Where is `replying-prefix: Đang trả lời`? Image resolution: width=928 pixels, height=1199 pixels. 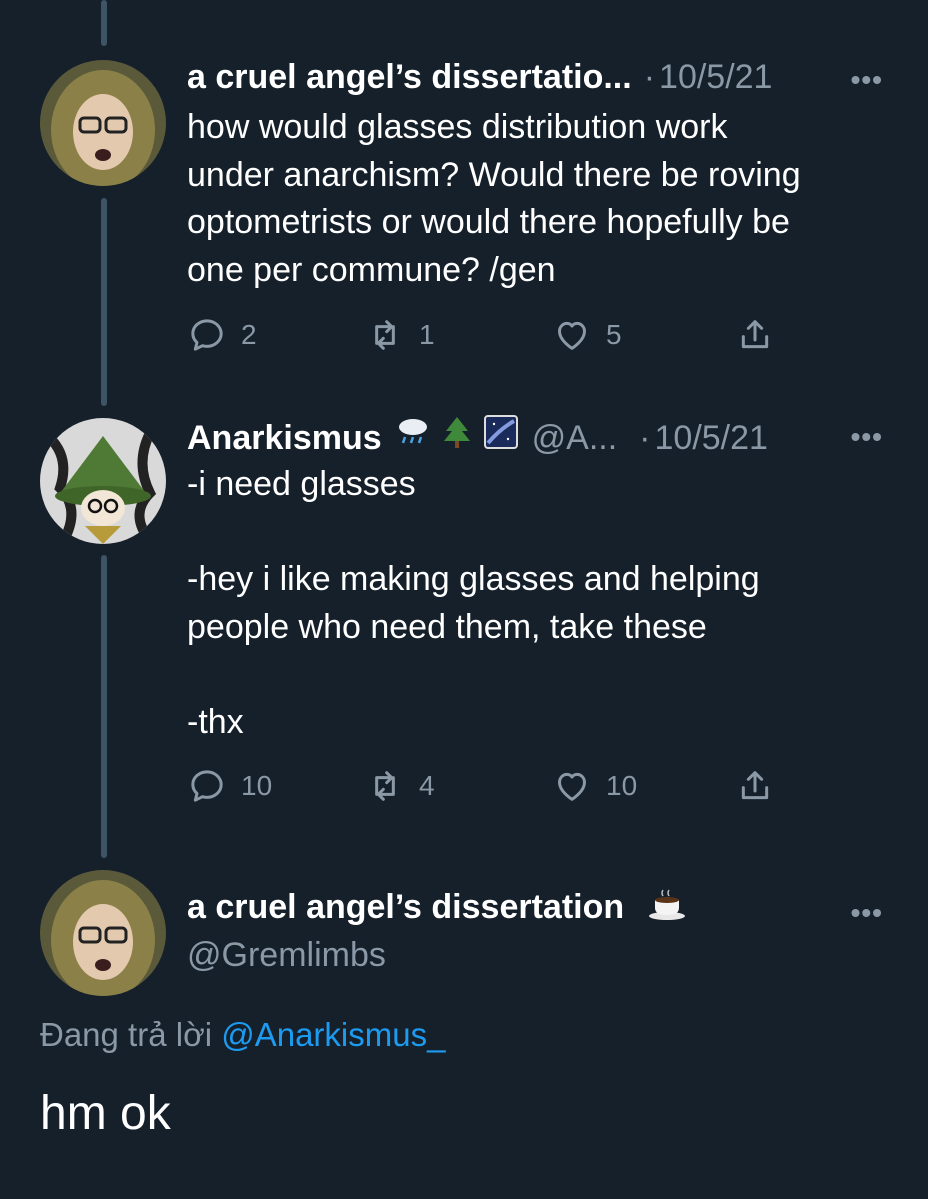 replying-prefix: Đang trả lời is located at coordinates (126, 1034).